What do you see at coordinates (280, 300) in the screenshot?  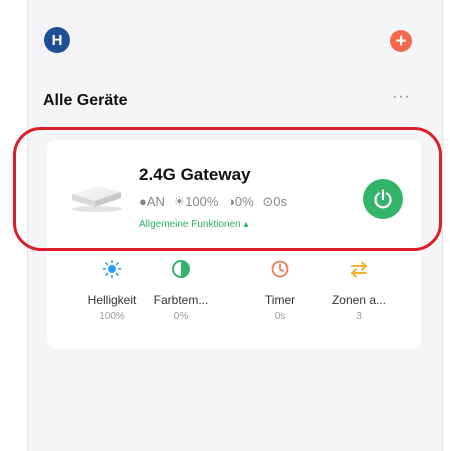 I see `function-label: Timer` at bounding box center [280, 300].